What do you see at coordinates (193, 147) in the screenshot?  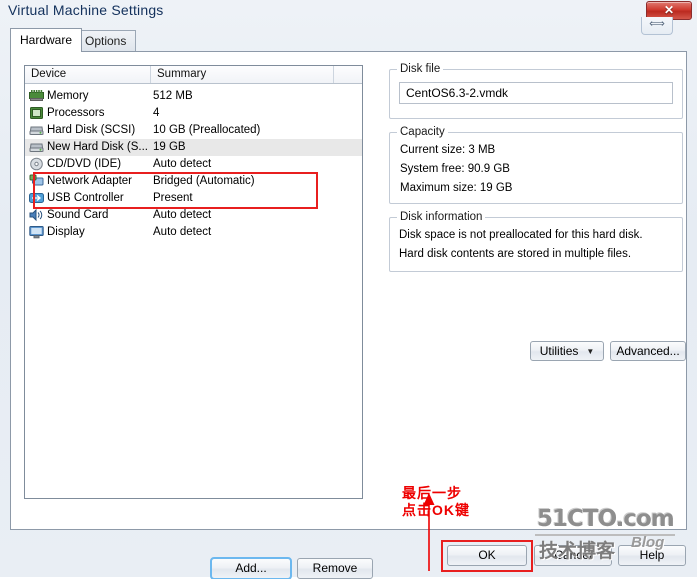 I see `table-row: New Hard Disk (S... 19 GB` at bounding box center [193, 147].